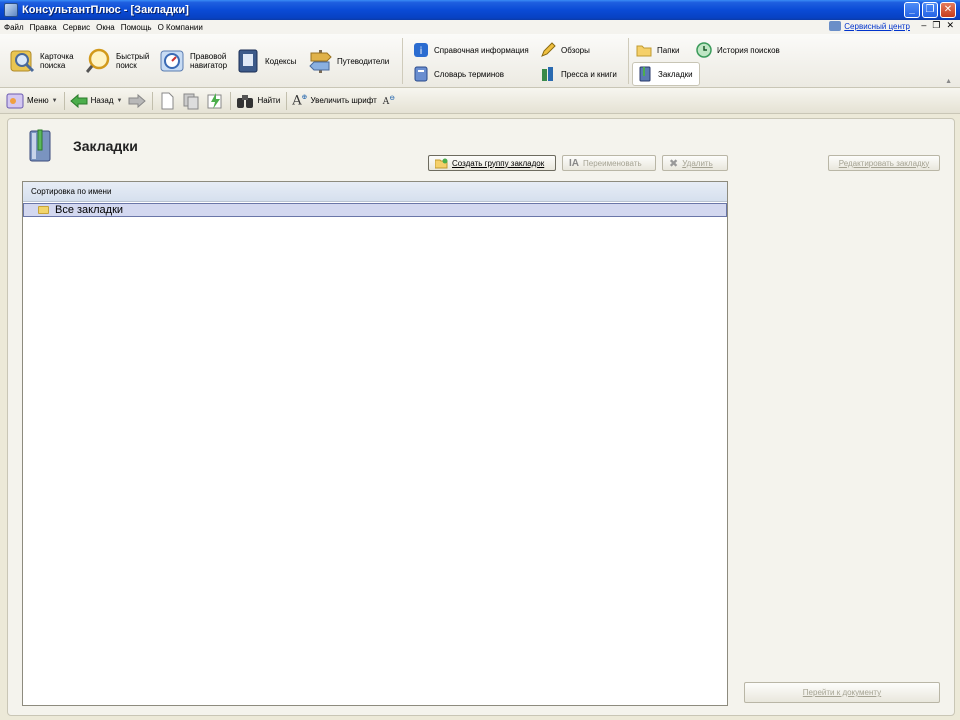 This screenshot has width=960, height=720. What do you see at coordinates (609, 163) in the screenshot?
I see `rename-button: IA Переименовать` at bounding box center [609, 163].